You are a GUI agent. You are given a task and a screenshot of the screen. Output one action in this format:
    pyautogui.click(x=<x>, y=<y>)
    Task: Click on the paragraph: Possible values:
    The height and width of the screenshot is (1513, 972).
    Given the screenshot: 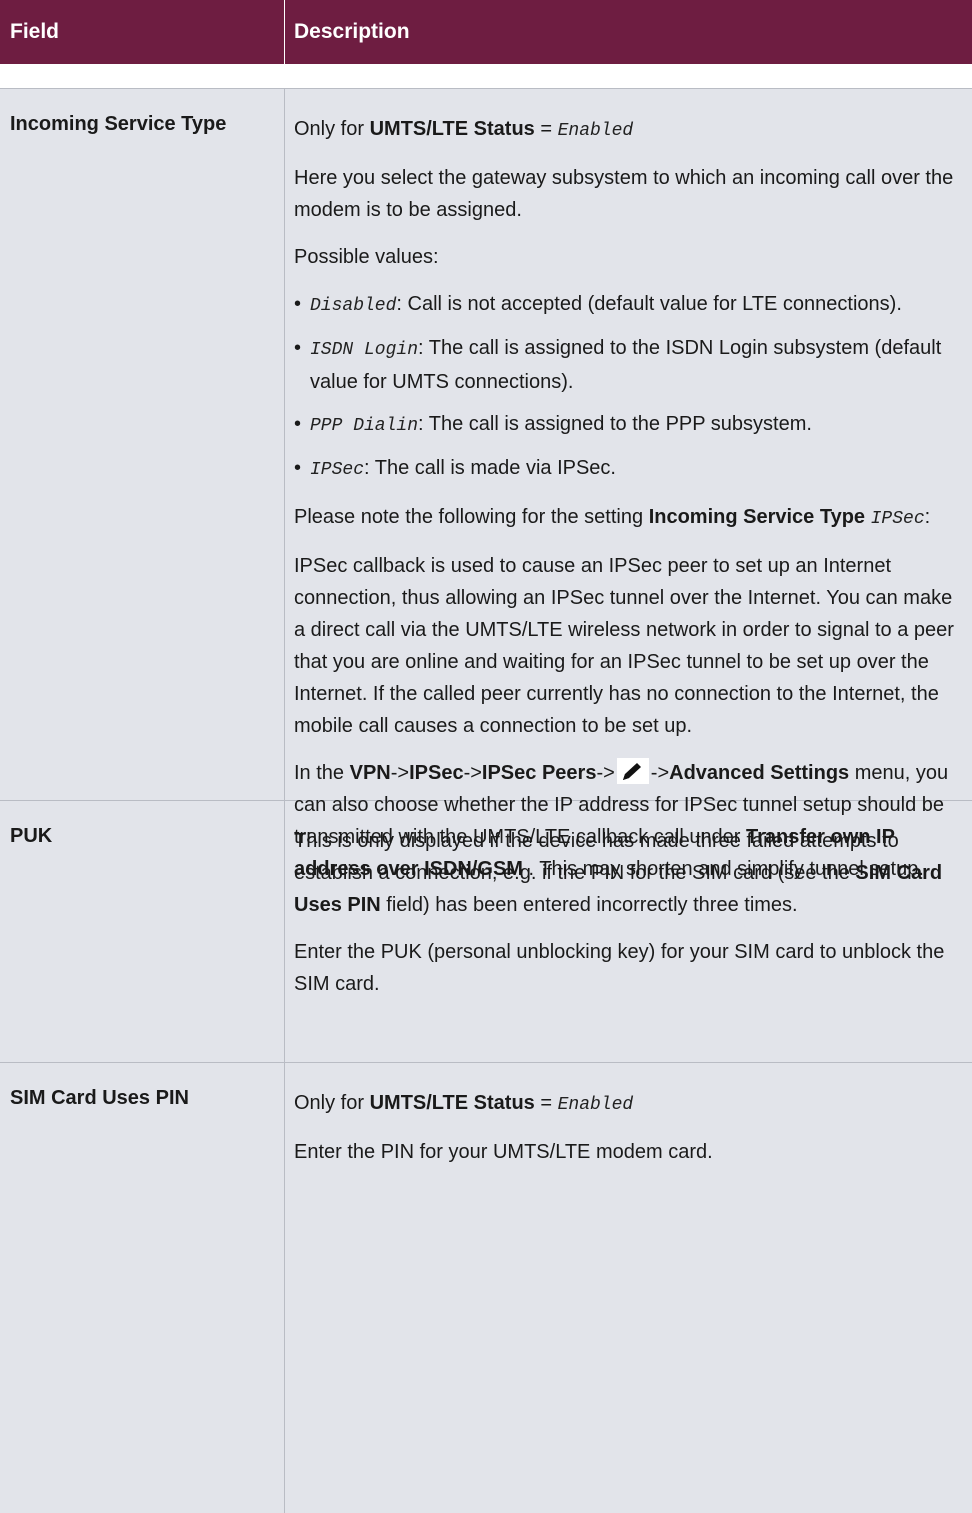 What is the action you would take?
    pyautogui.click(x=366, y=257)
    